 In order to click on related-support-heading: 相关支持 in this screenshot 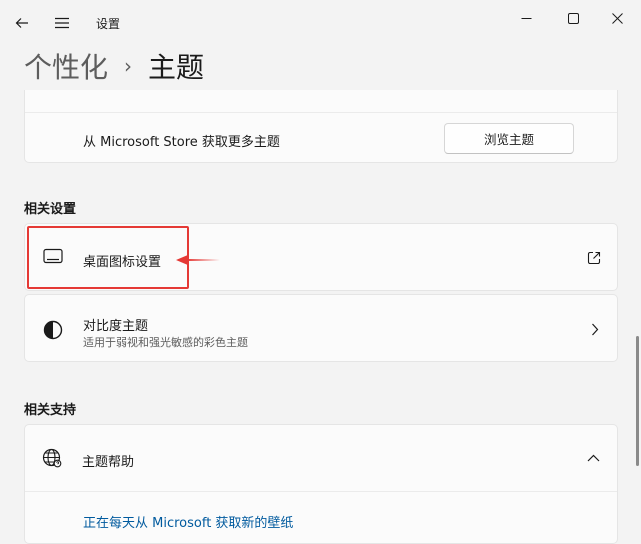, I will do `click(50, 410)`.